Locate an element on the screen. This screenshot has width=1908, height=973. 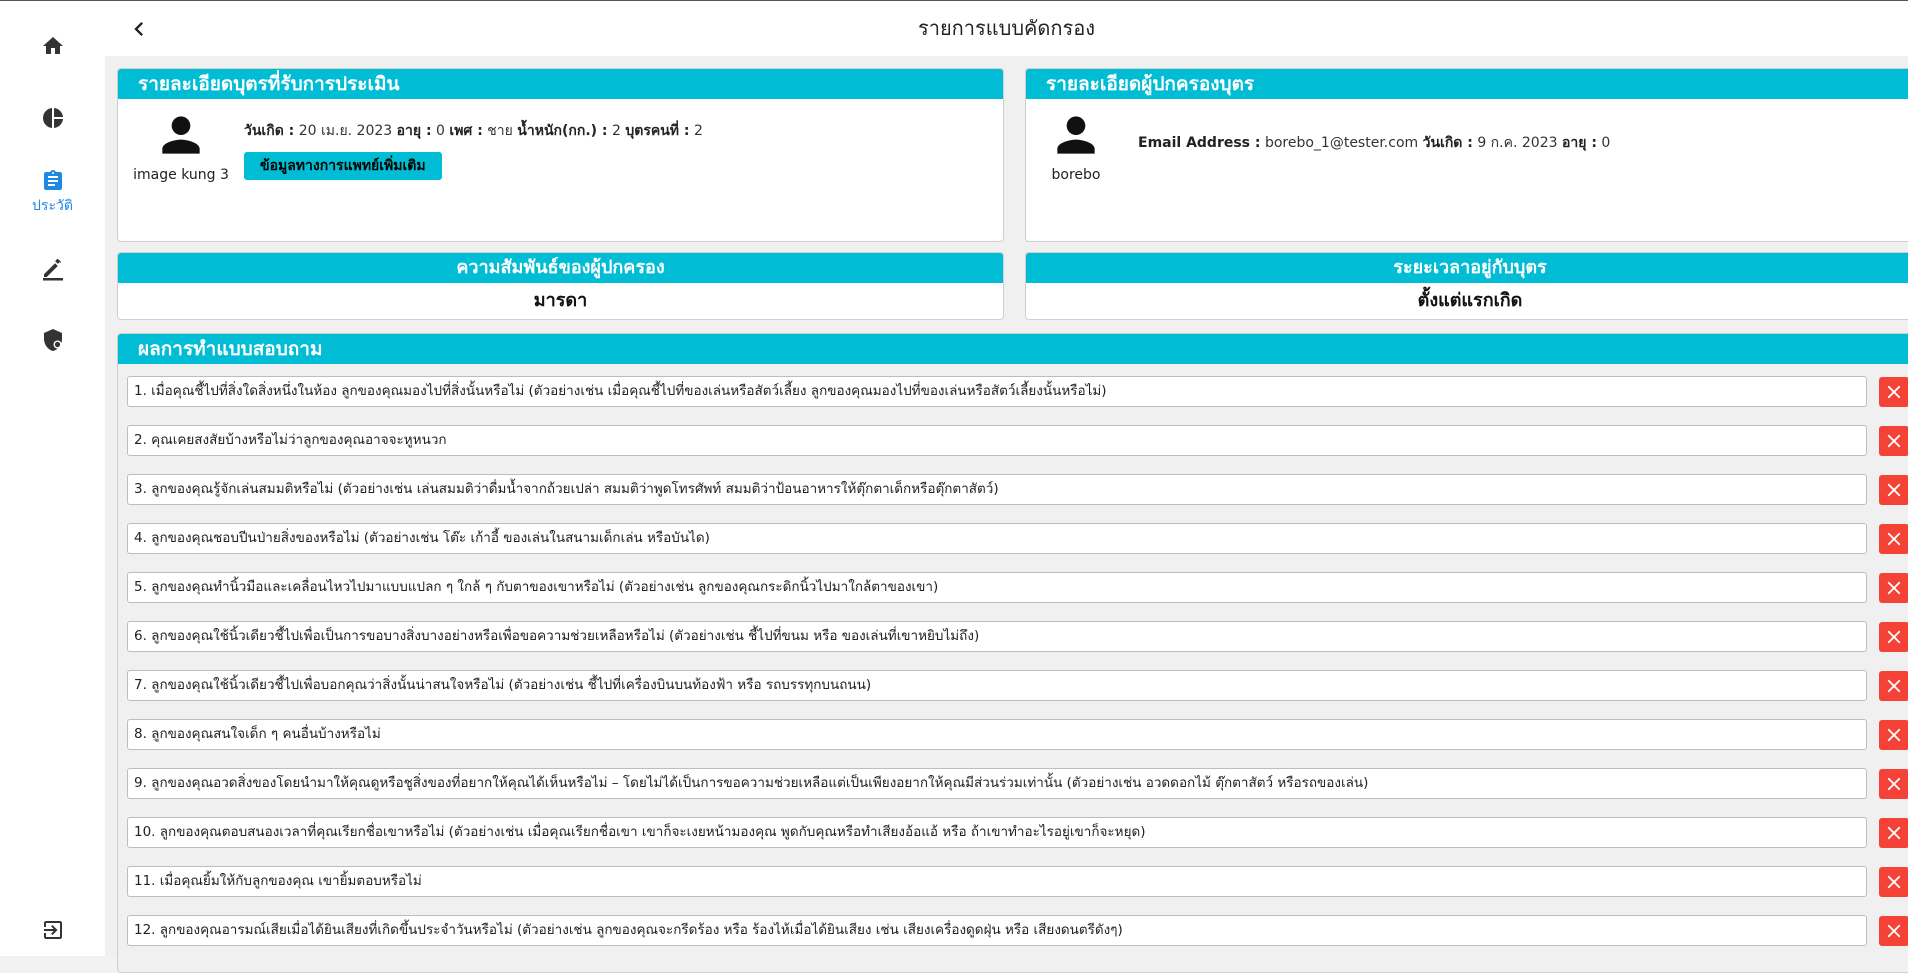
clipboard-icon is located at coordinates (52, 180).